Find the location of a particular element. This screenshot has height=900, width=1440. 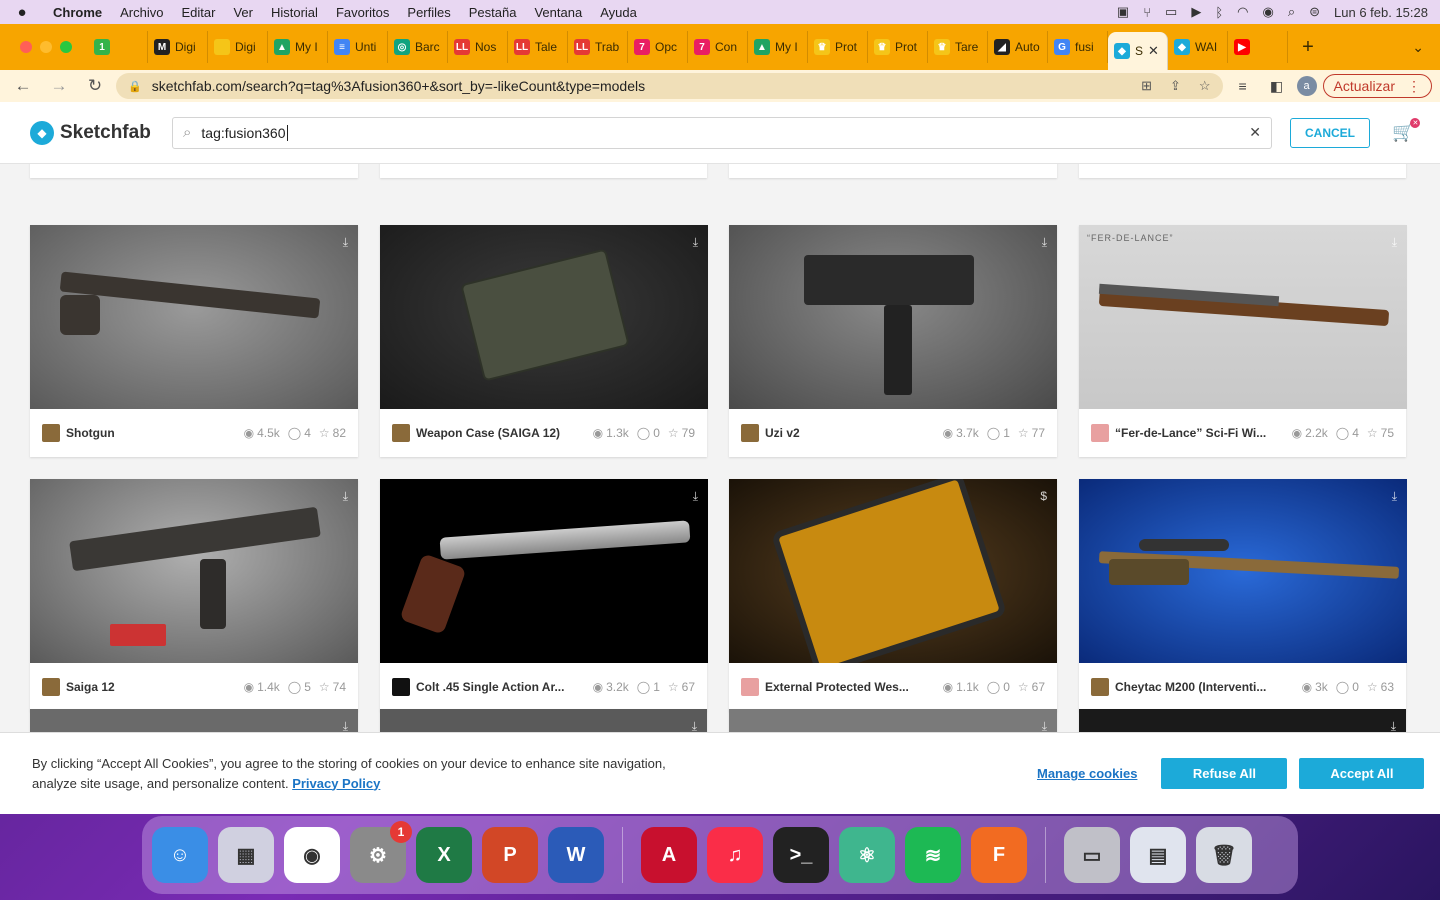

menu-editar: Editar is located at coordinates (198, 12).